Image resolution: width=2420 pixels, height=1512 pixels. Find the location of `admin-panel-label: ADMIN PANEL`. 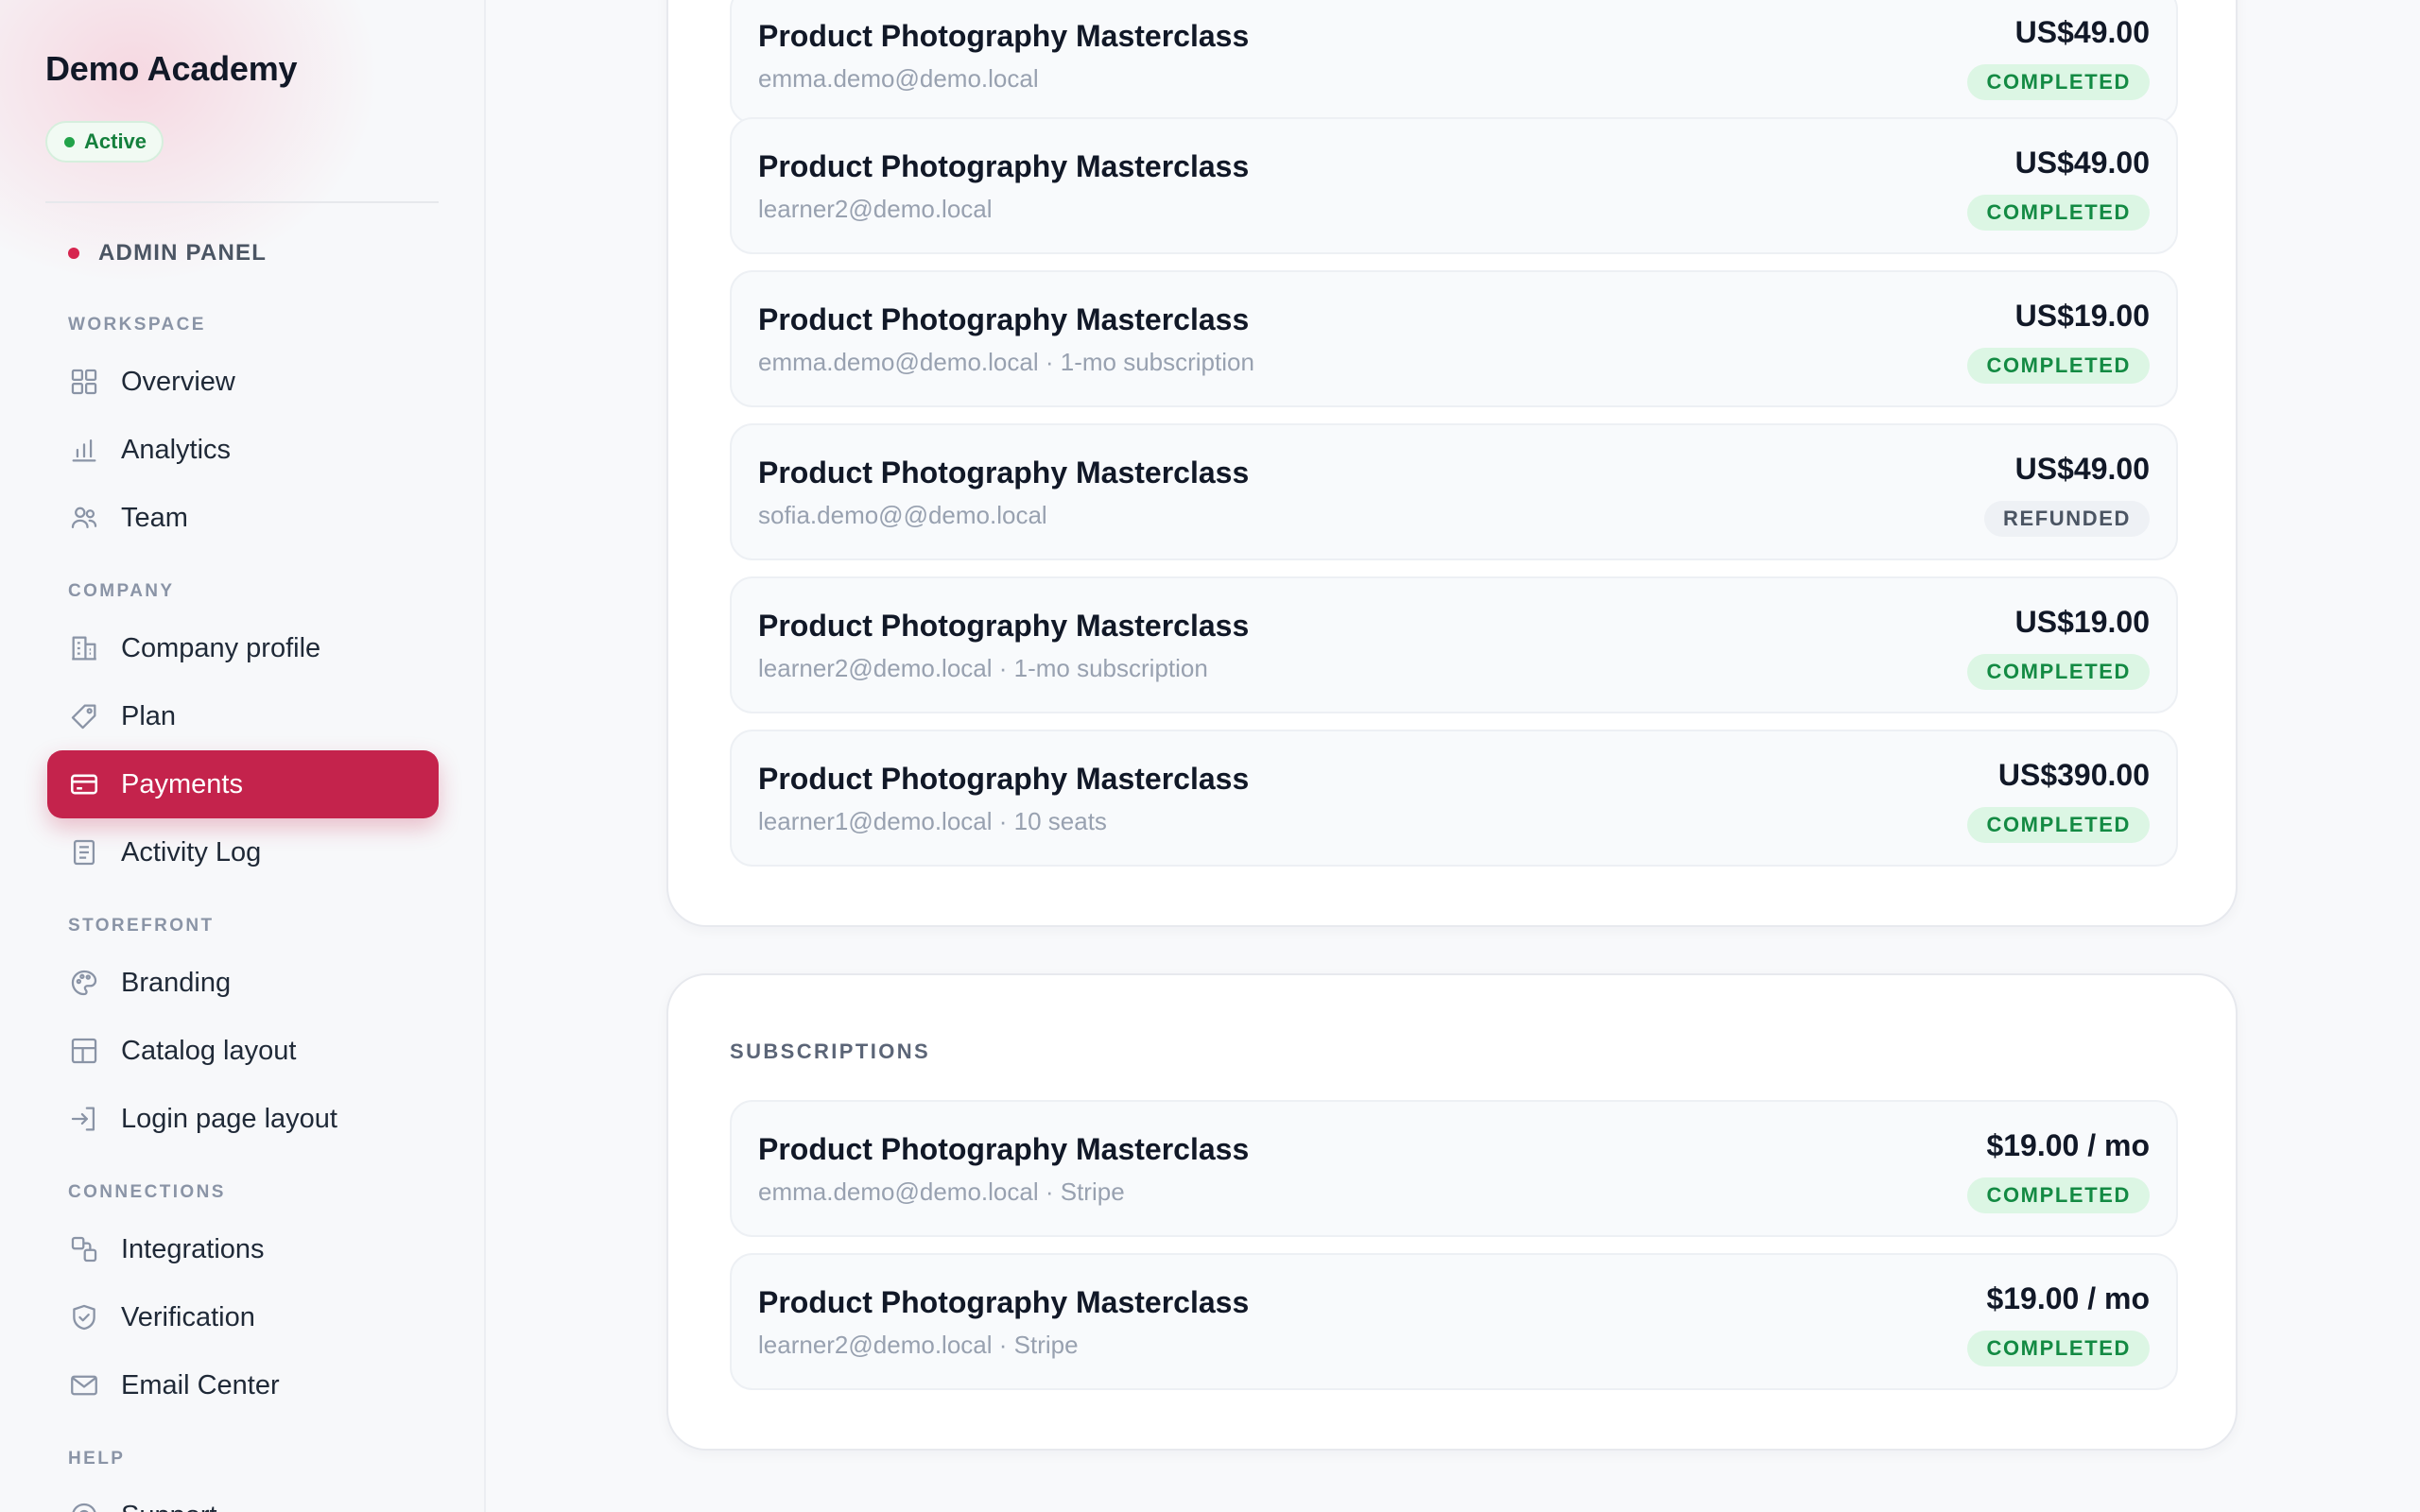

admin-panel-label: ADMIN PANEL is located at coordinates (167, 253).